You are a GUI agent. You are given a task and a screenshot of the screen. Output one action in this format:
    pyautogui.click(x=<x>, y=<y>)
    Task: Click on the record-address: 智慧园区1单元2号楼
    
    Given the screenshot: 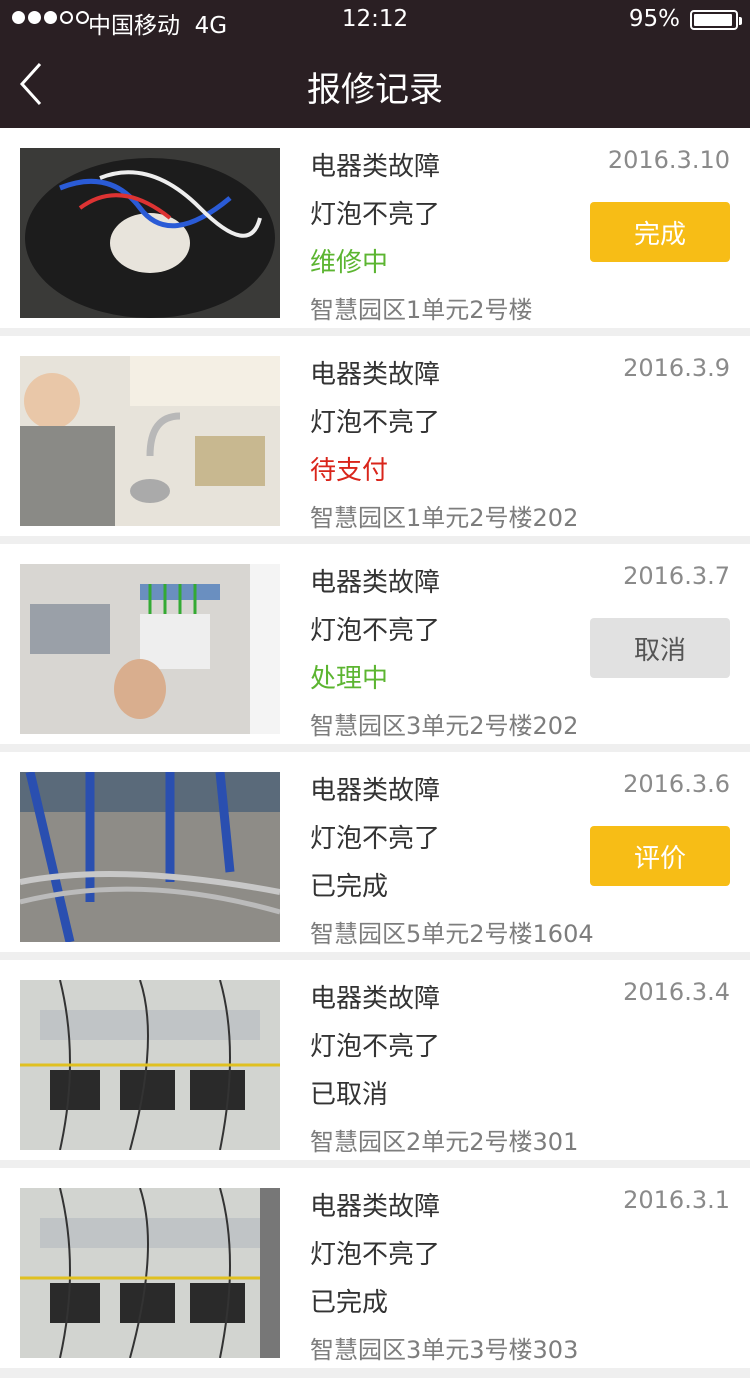 What is the action you would take?
    pyautogui.click(x=421, y=310)
    